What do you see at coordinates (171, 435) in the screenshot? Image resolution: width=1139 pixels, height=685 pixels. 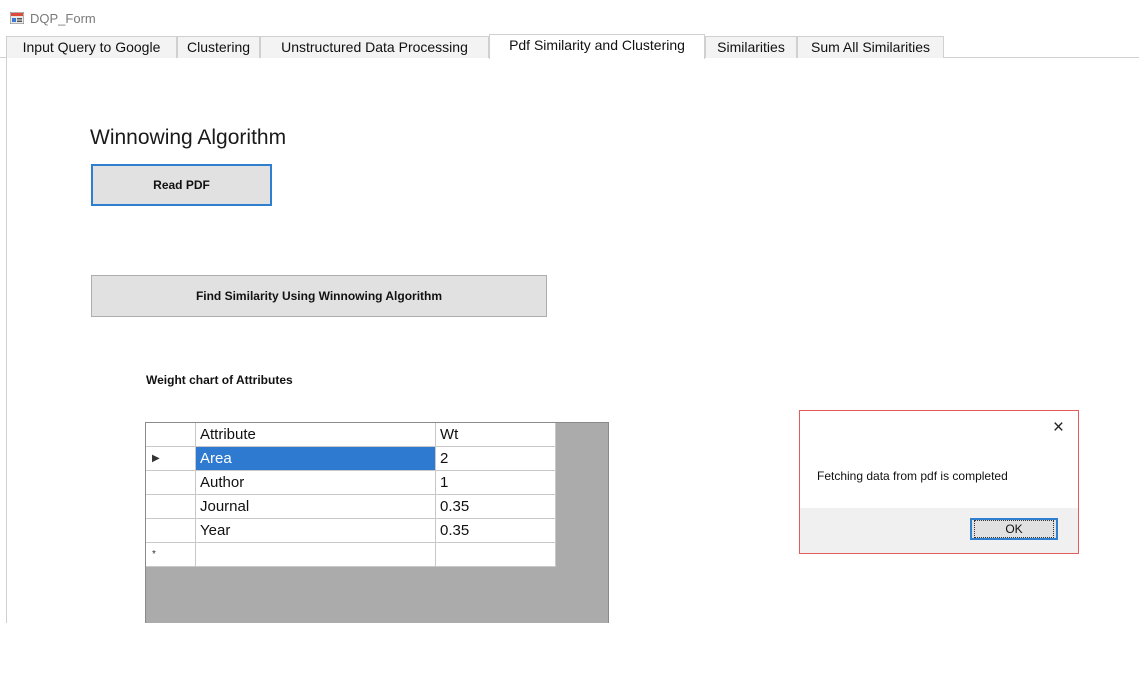 I see `grid-corner-cell` at bounding box center [171, 435].